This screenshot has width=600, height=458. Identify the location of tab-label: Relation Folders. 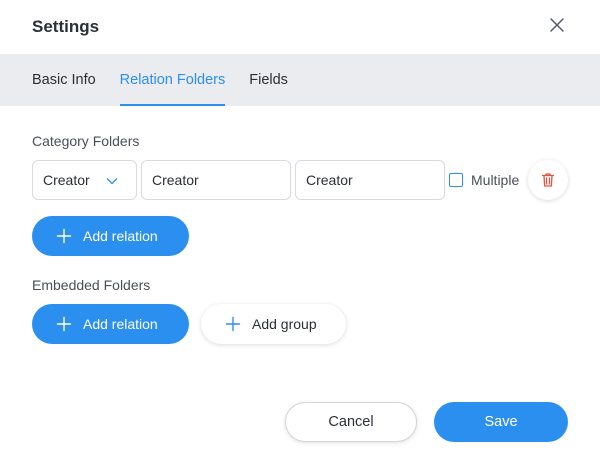
(172, 80).